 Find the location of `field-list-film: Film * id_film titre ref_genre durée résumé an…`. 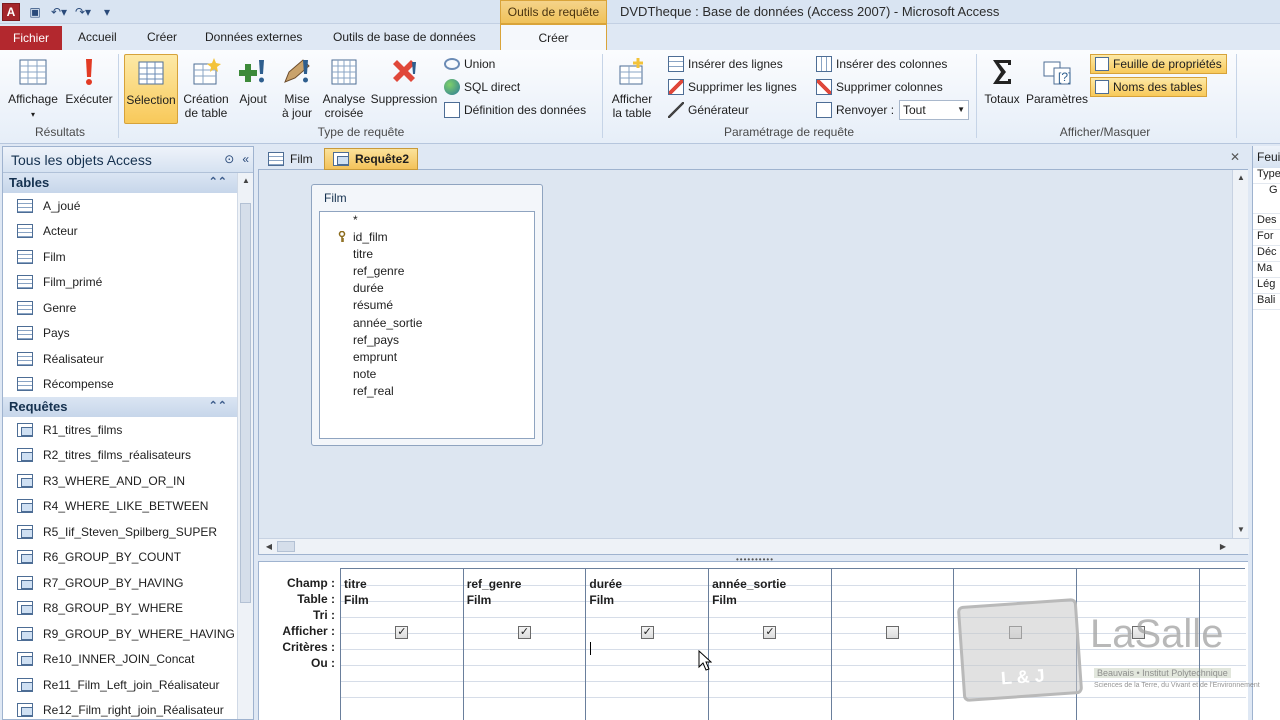

field-list-film: Film * id_film titre ref_genre durée résumé an… is located at coordinates (427, 315).